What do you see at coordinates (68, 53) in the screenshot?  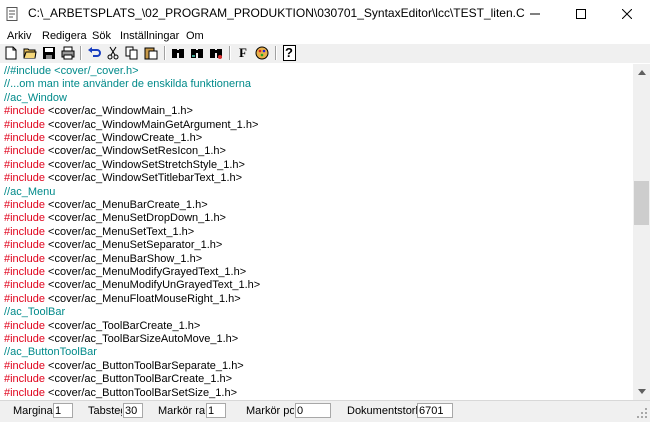 I see `print-button` at bounding box center [68, 53].